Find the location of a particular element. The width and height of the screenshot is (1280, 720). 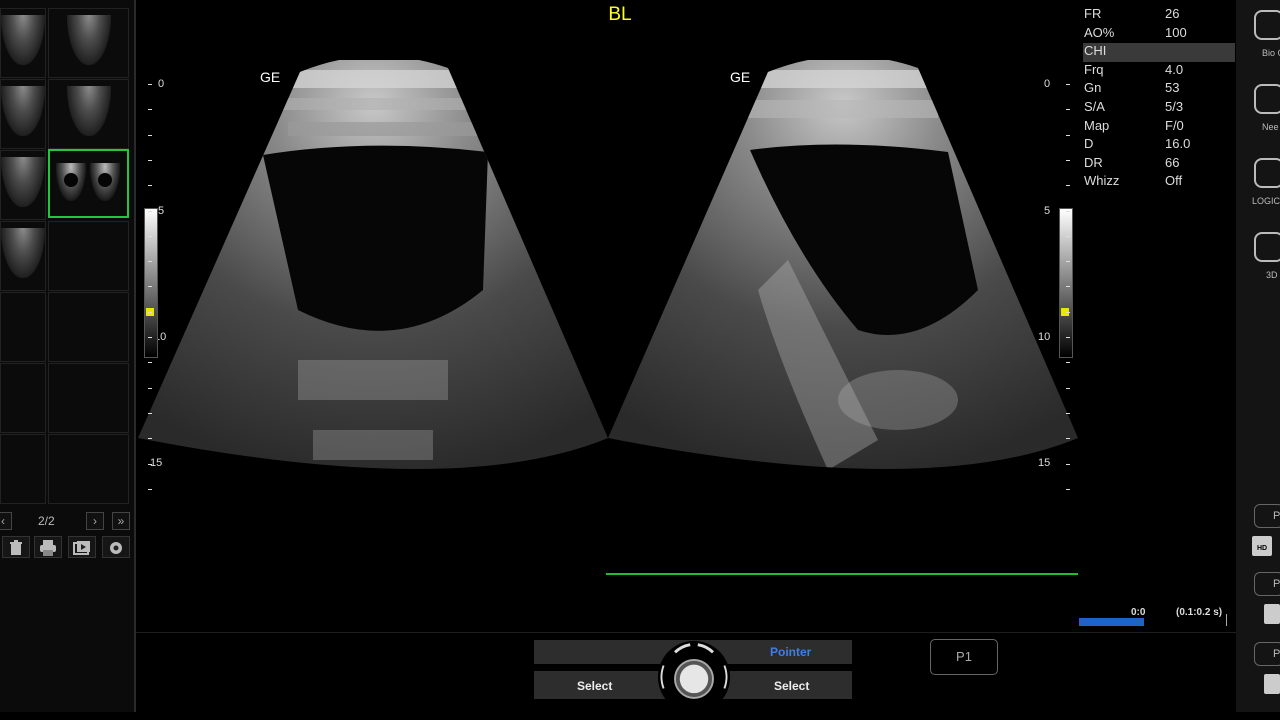

3d-button is located at coordinates (1267, 247).